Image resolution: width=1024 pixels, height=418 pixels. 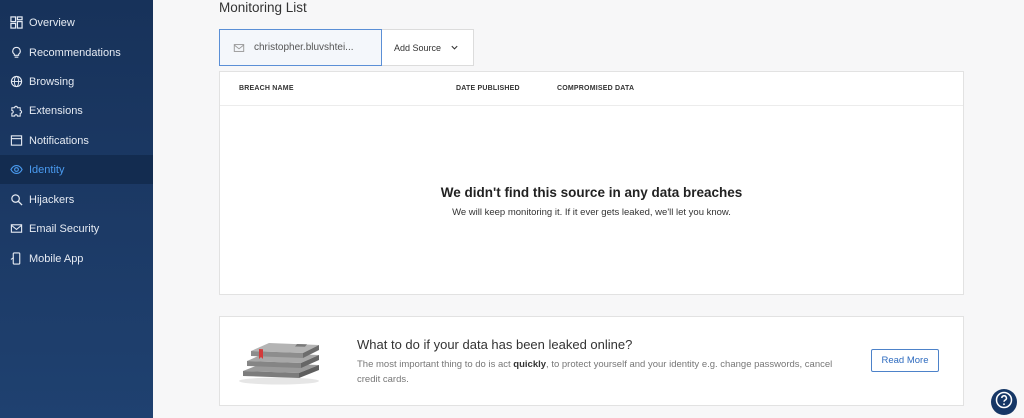 What do you see at coordinates (16, 81) in the screenshot?
I see `globe-icon` at bounding box center [16, 81].